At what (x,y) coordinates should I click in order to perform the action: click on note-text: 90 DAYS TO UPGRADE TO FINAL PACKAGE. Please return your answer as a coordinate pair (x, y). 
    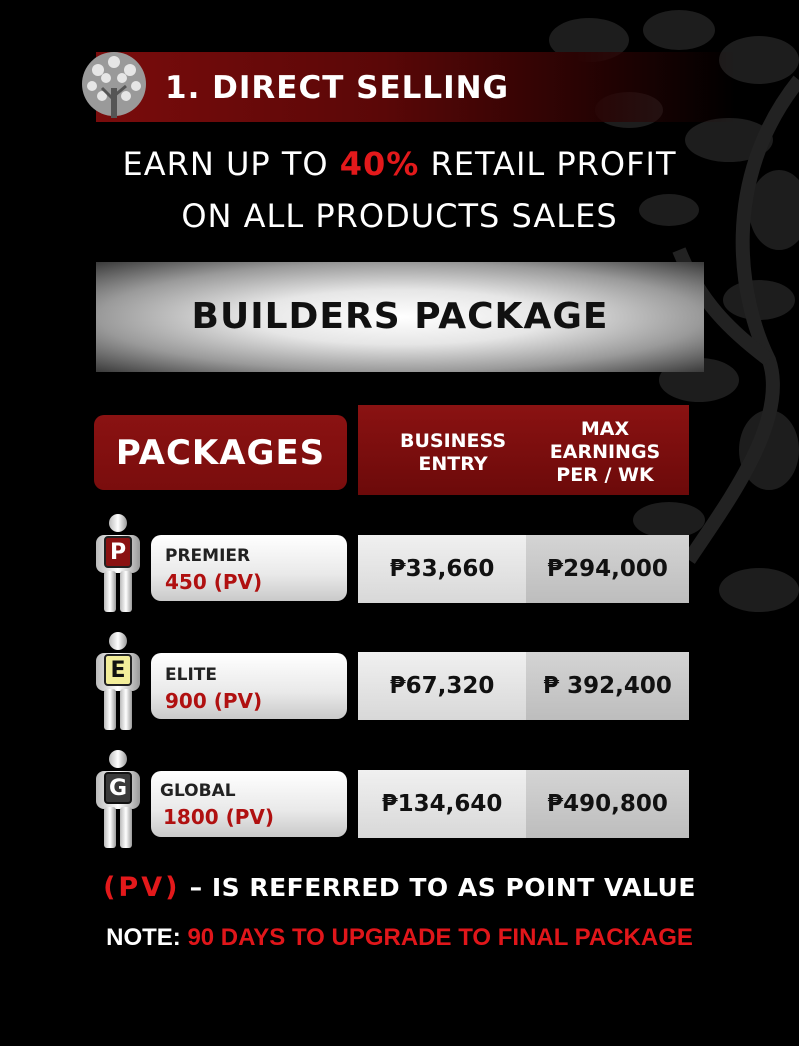
    Looking at the image, I should click on (440, 937).